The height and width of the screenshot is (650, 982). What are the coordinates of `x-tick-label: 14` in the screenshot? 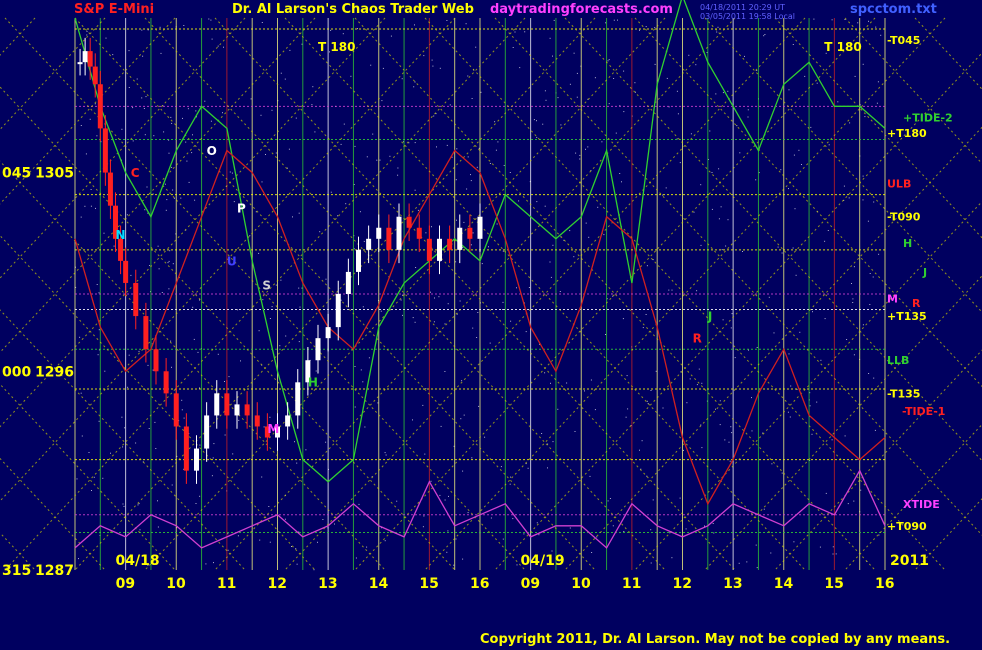 It's located at (784, 584).